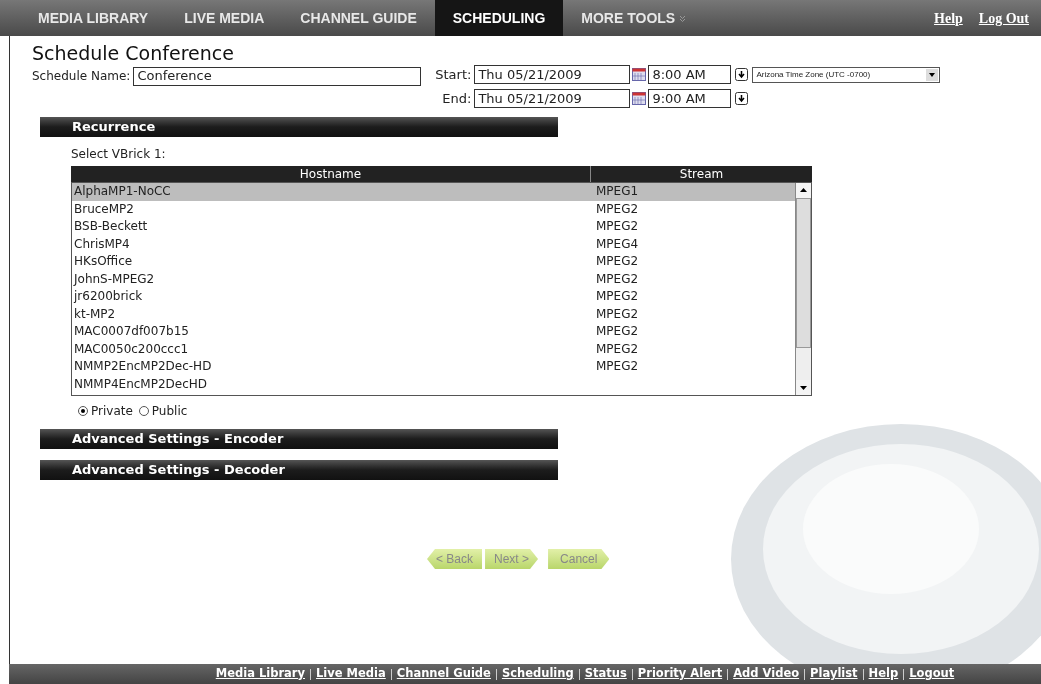 Image resolution: width=1041 pixels, height=684 pixels. I want to click on section-header: Advanced Settings - Decoder, so click(299, 470).